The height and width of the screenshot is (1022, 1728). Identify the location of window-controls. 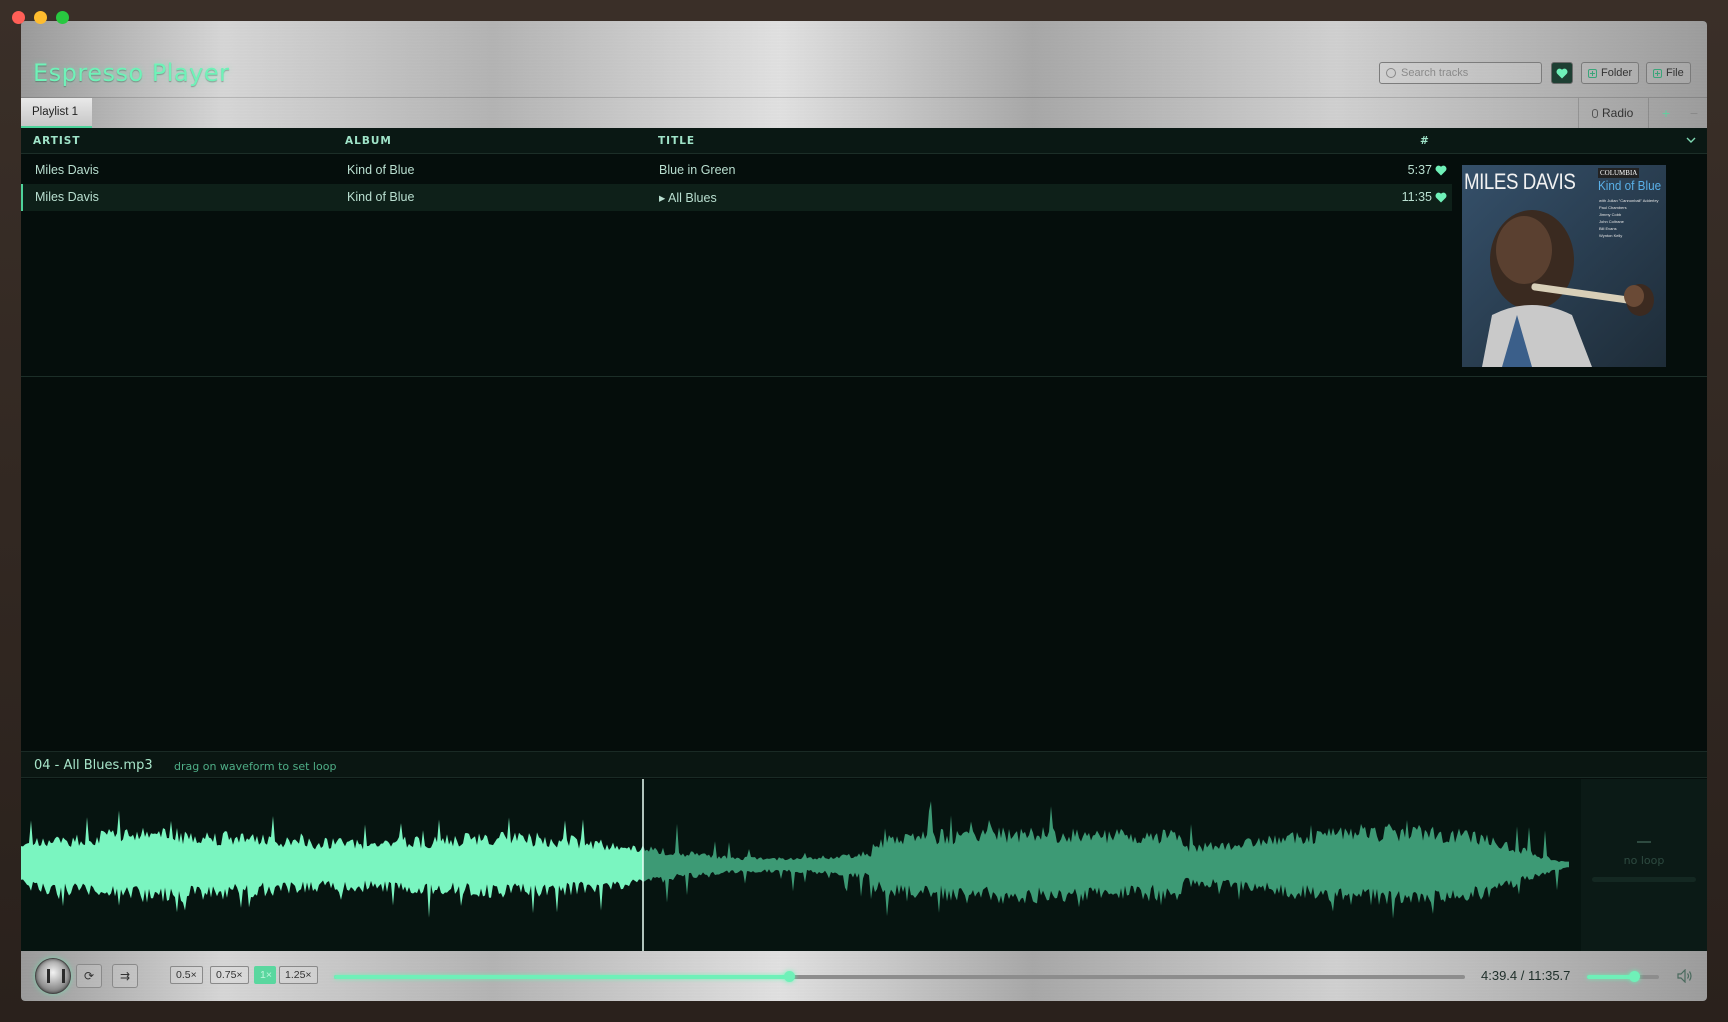
(40, 17).